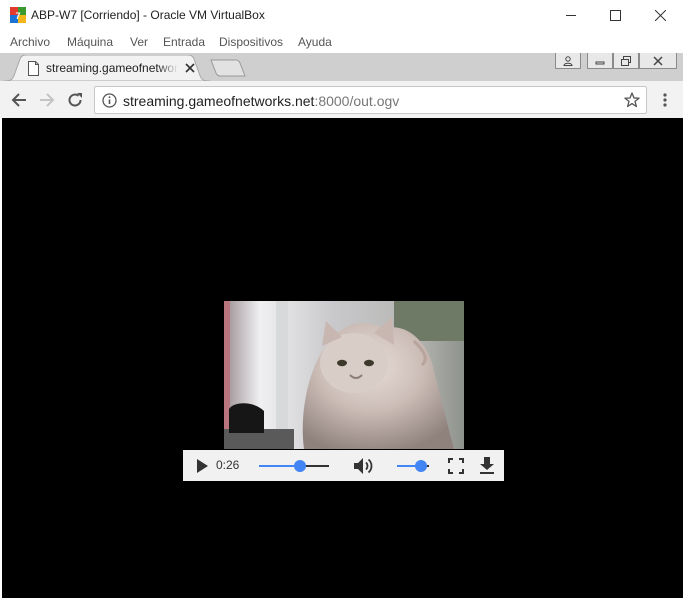 The image size is (683, 598). What do you see at coordinates (202, 466) in the screenshot?
I see `play-icon` at bounding box center [202, 466].